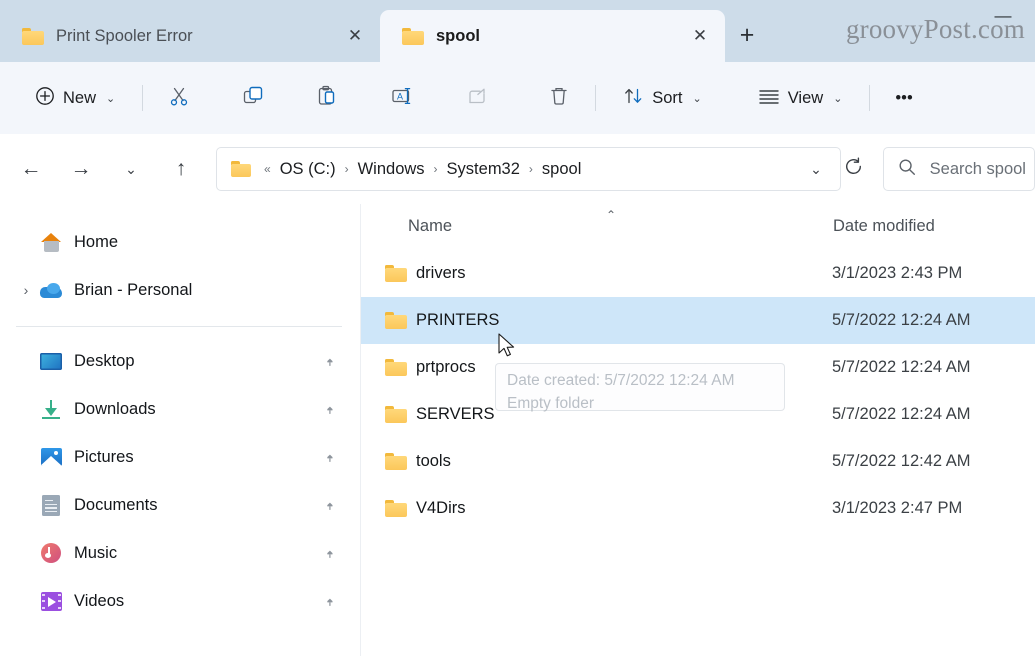 The width and height of the screenshot is (1035, 656). Describe the element at coordinates (483, 169) in the screenshot. I see `breadcrumb-item-system32: System32` at that location.